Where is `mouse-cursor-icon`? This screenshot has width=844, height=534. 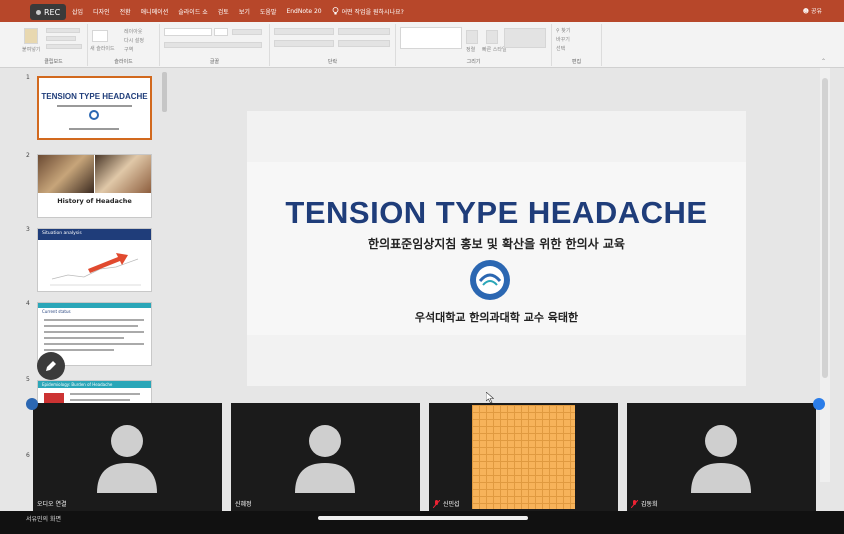
mouse-cursor-icon is located at coordinates (490, 397).